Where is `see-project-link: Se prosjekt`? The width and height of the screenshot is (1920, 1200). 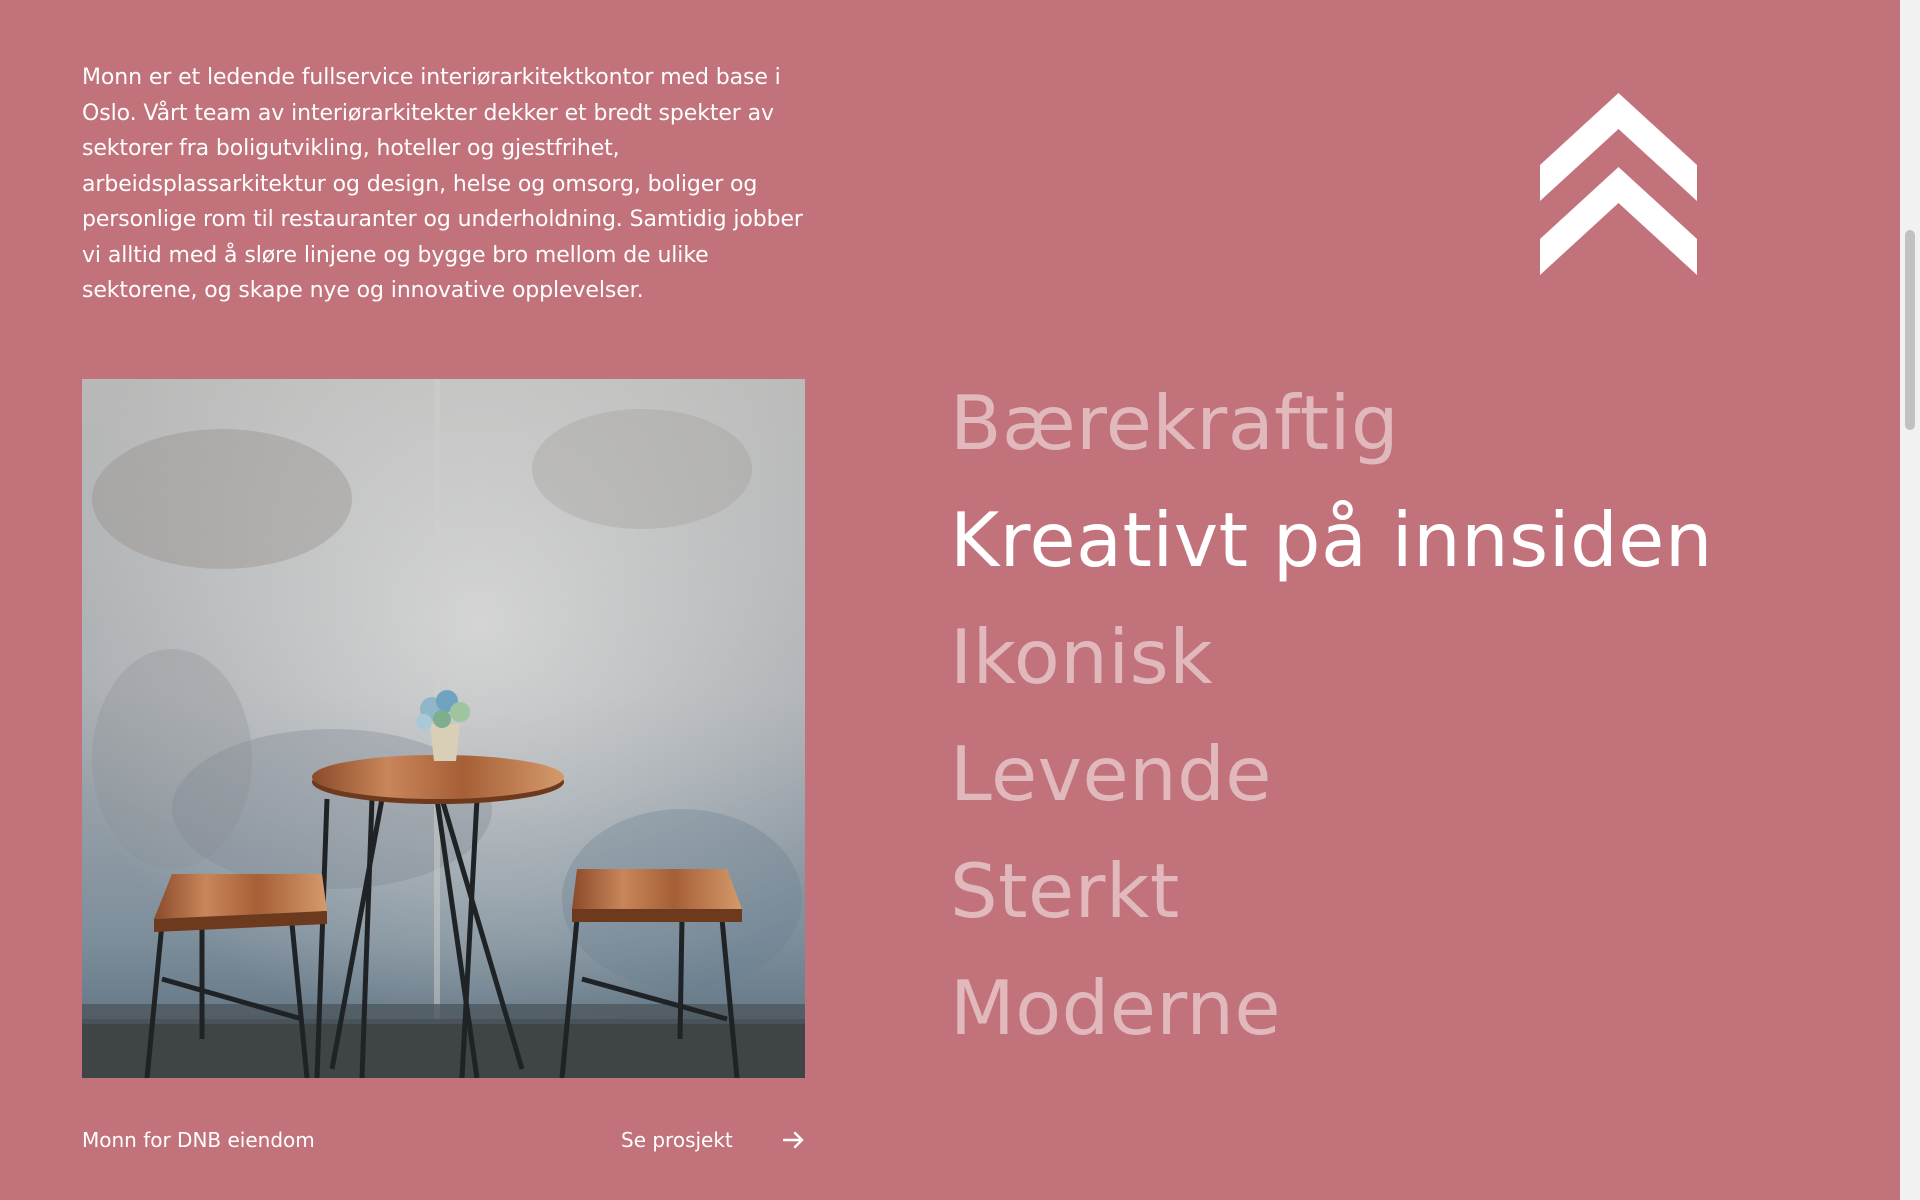 see-project-link: Se prosjekt is located at coordinates (713, 1140).